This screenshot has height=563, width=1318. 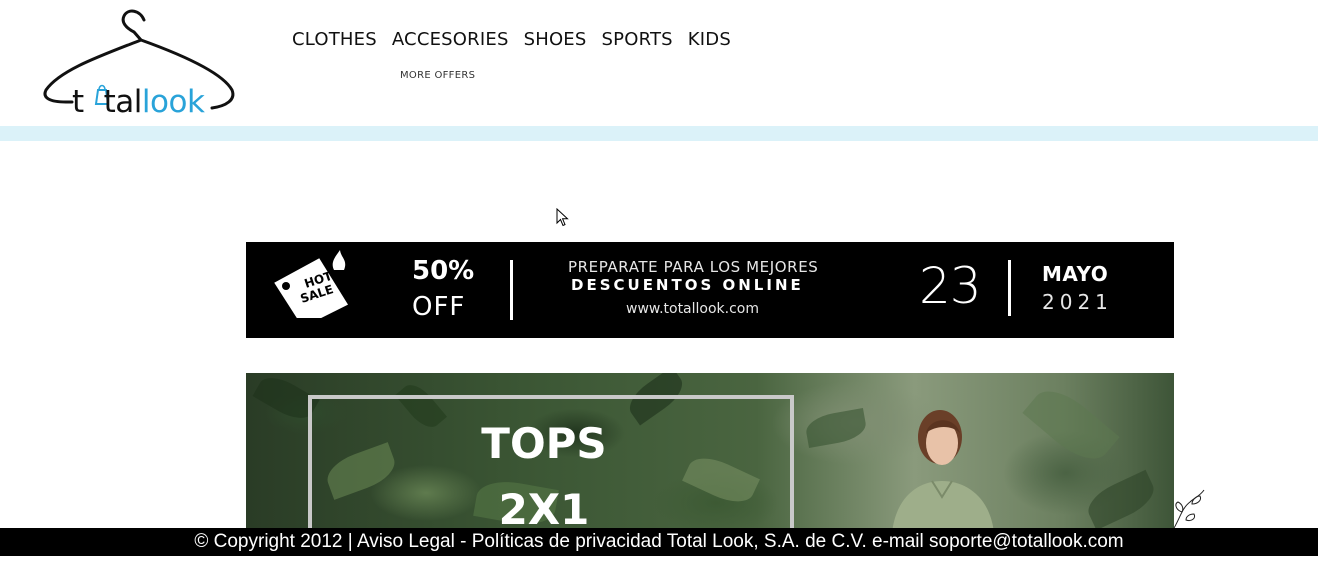 I want to click on nav-accesories: ACCESORIES, so click(x=450, y=40).